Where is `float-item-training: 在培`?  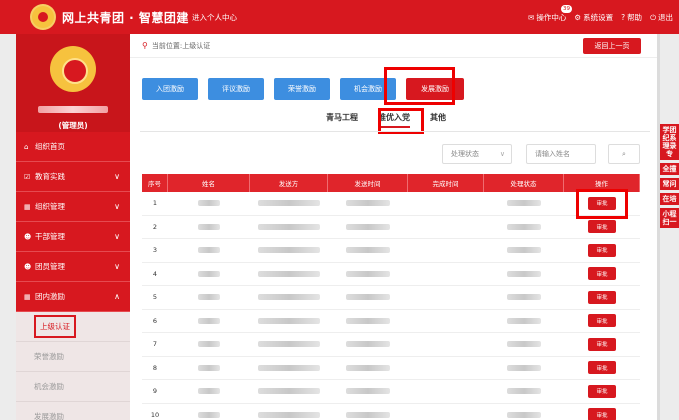
float-item-training: 在培 is located at coordinates (669, 199).